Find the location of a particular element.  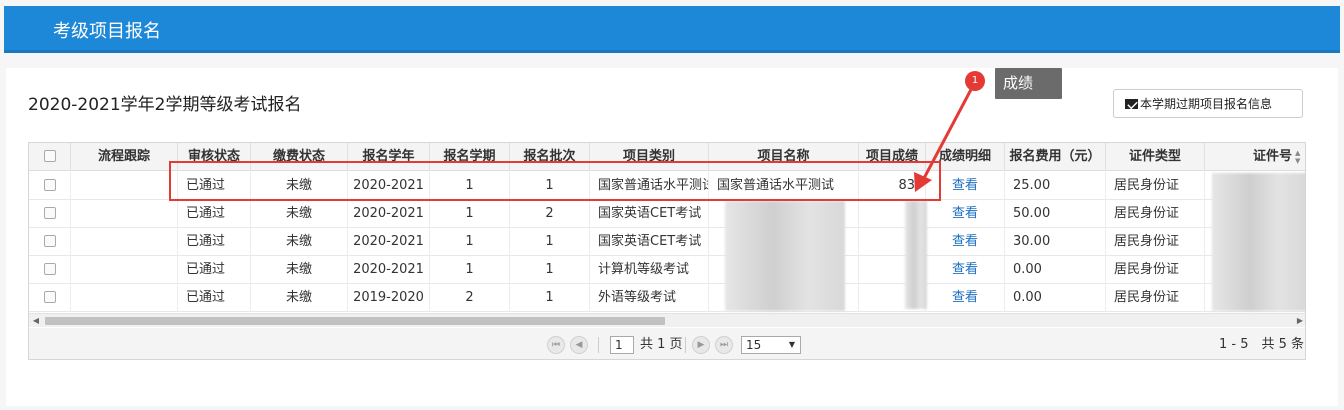

total-pages-text: 共 1 页 is located at coordinates (661, 344).